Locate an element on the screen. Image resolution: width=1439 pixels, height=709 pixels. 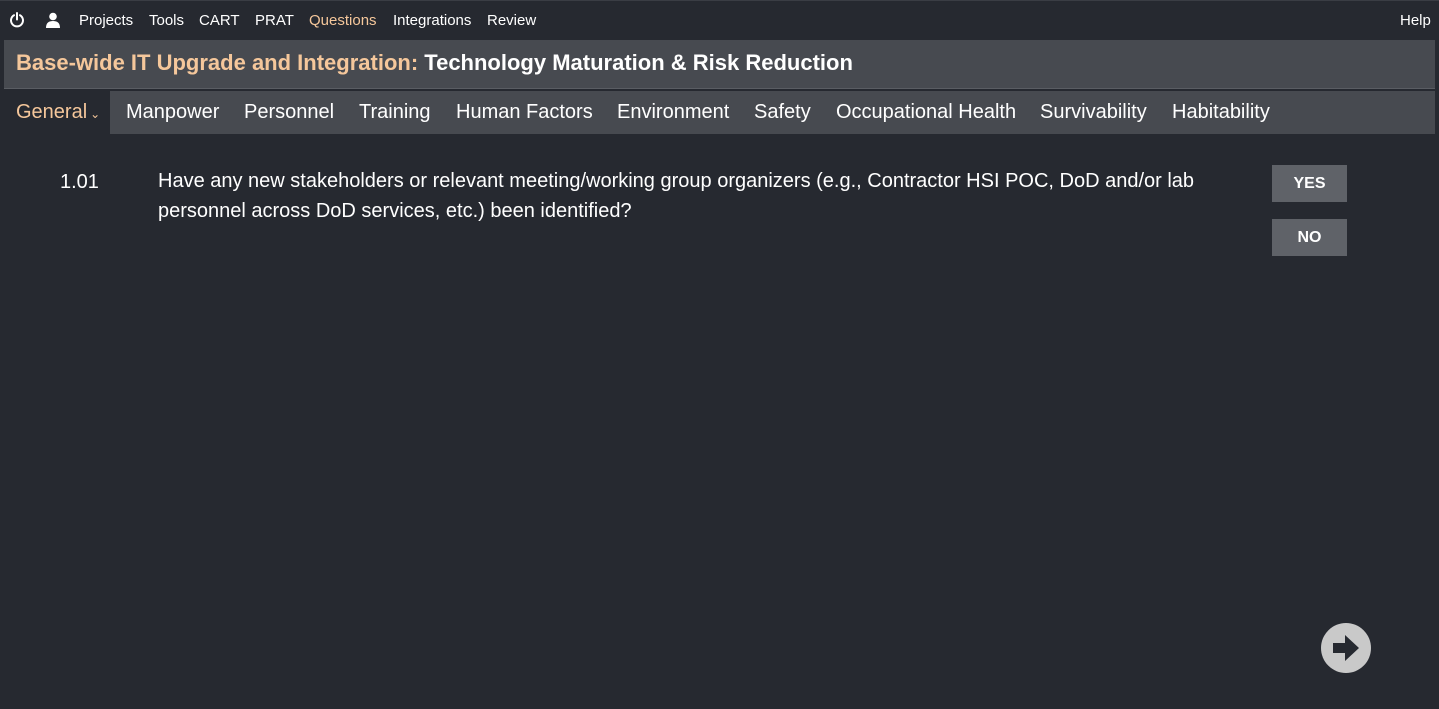
tab-habitability: Habitability is located at coordinates (1221, 112).